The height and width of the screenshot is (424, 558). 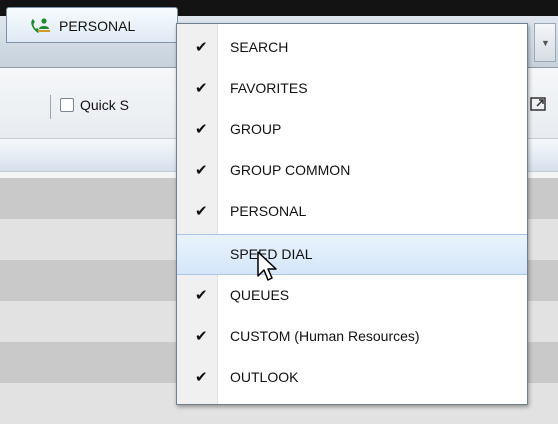 I want to click on menu-item-favorites: ✔ FAVORITES, so click(x=352, y=88).